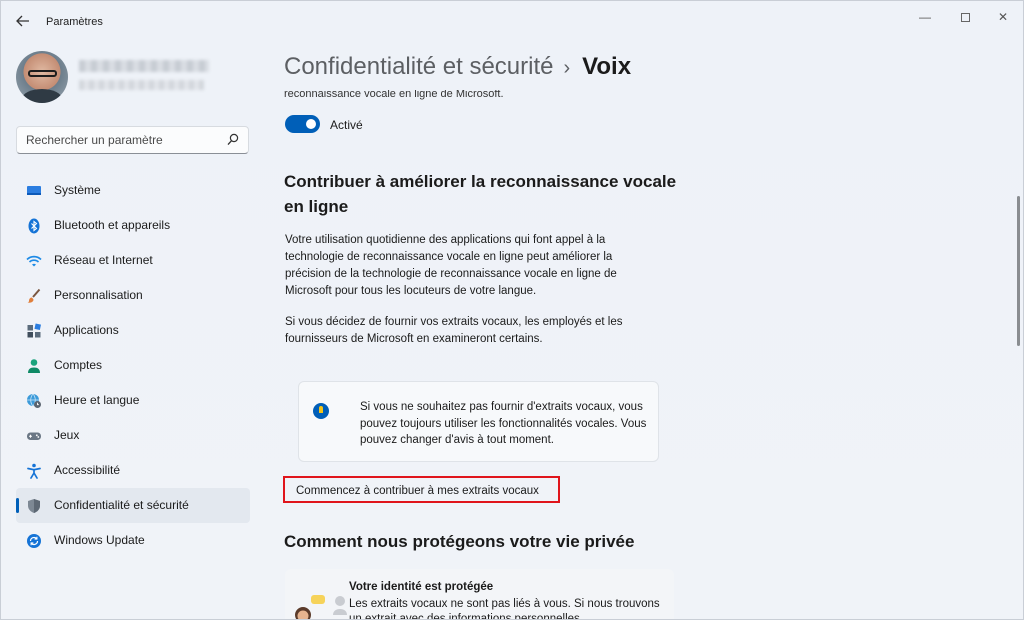  What do you see at coordinates (34, 366) in the screenshot?
I see `person-icon` at bounding box center [34, 366].